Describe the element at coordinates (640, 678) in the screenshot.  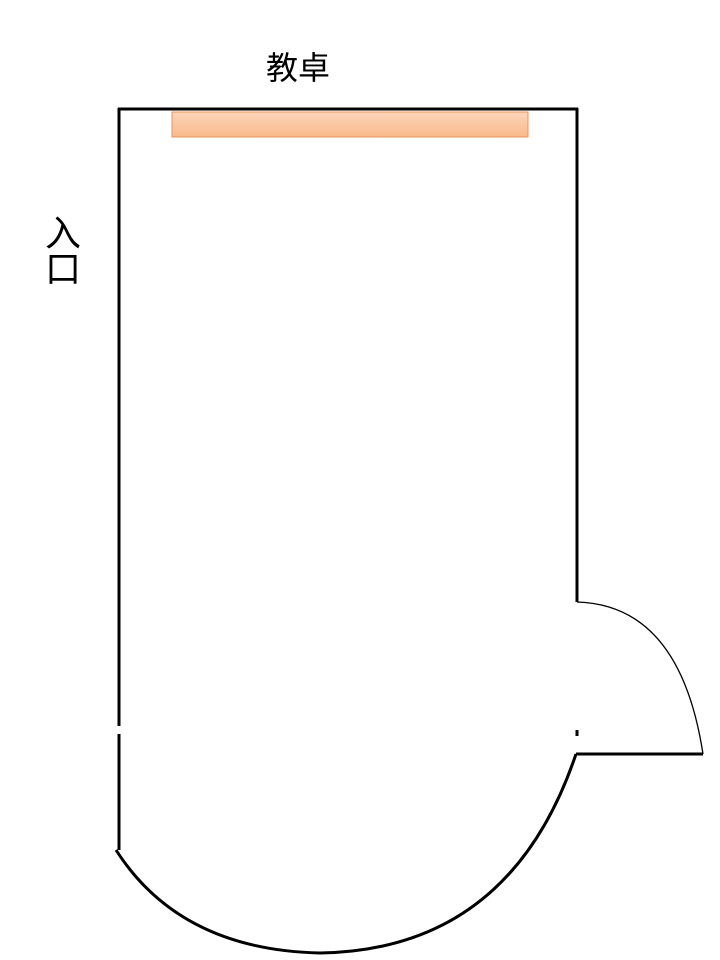
I see `door-swing-arc` at that location.